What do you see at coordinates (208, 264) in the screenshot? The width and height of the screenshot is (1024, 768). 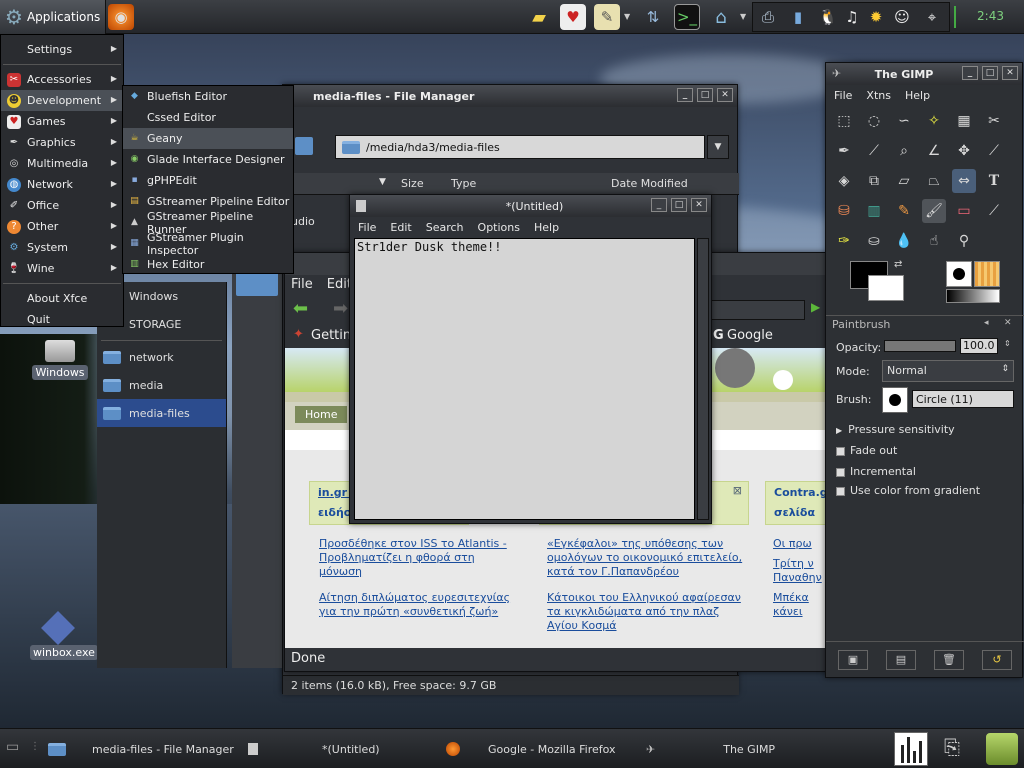 I see `menu-item-hex-editor: ▥ Hex Editor` at bounding box center [208, 264].